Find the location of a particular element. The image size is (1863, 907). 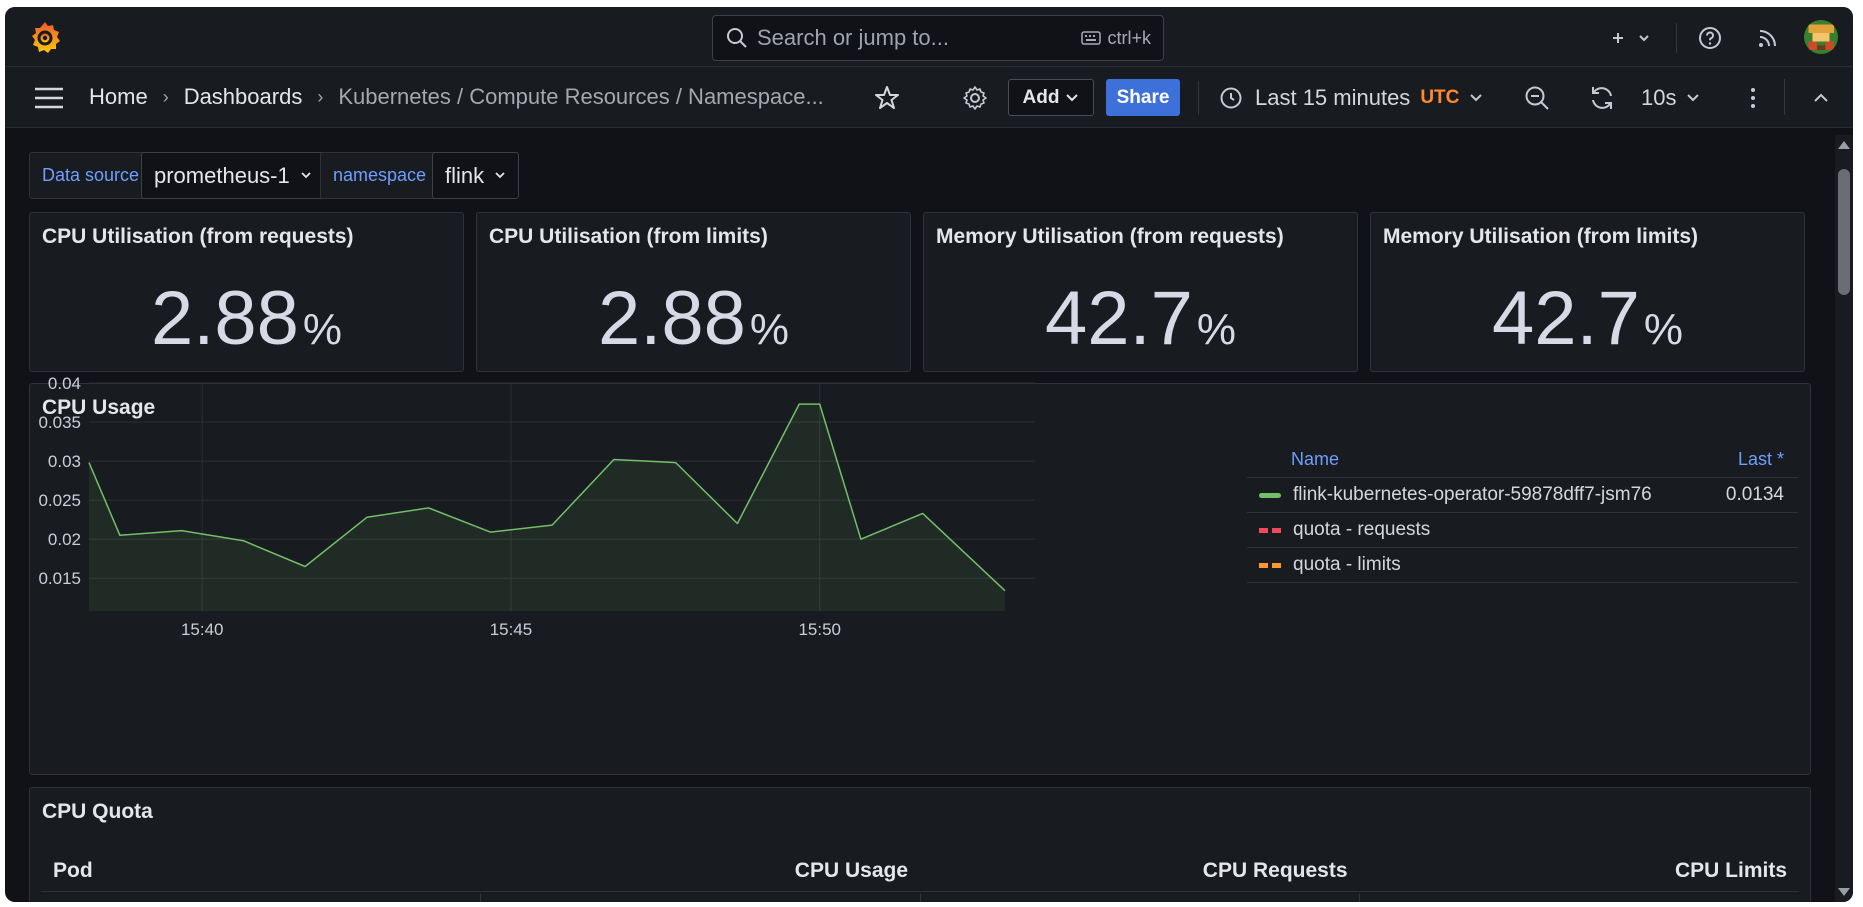

y-tick-label: 0.025 is located at coordinates (59, 500).